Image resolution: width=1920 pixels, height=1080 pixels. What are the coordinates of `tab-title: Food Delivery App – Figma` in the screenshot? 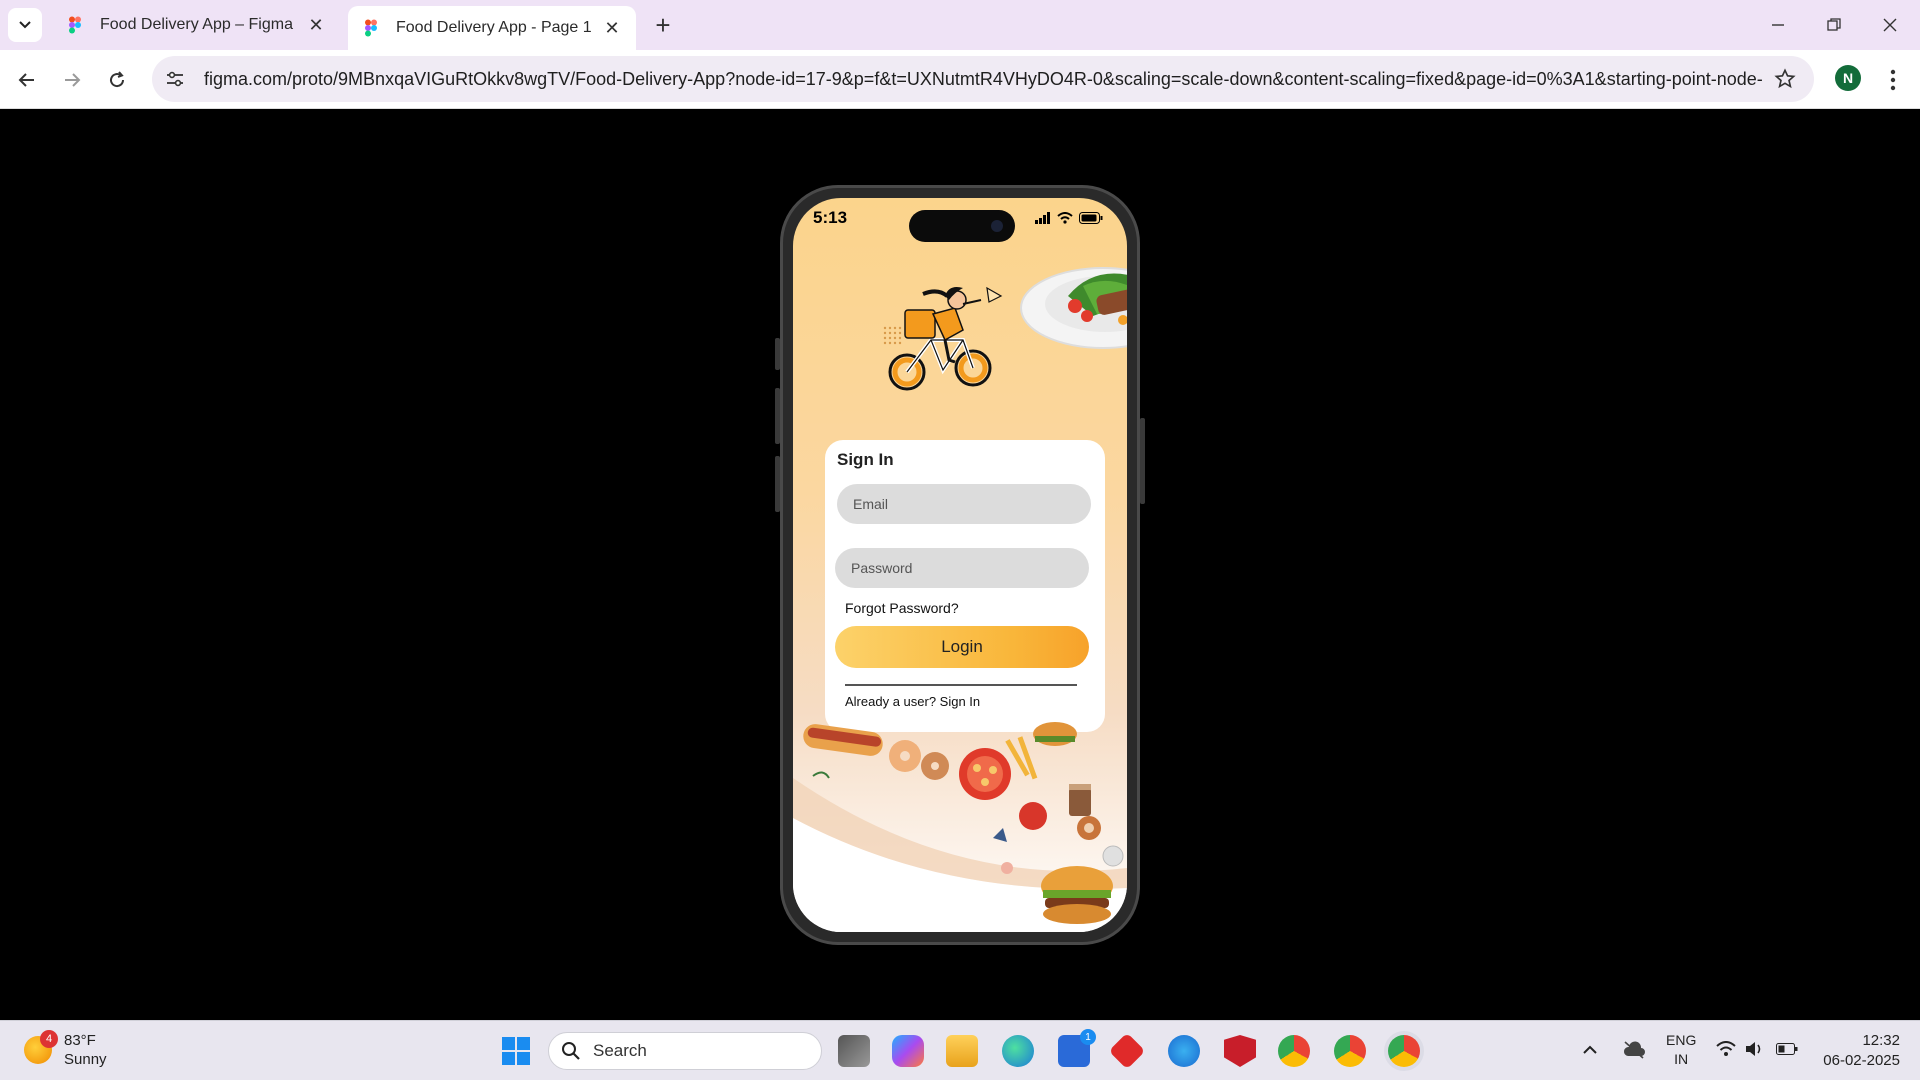 It's located at (196, 24).